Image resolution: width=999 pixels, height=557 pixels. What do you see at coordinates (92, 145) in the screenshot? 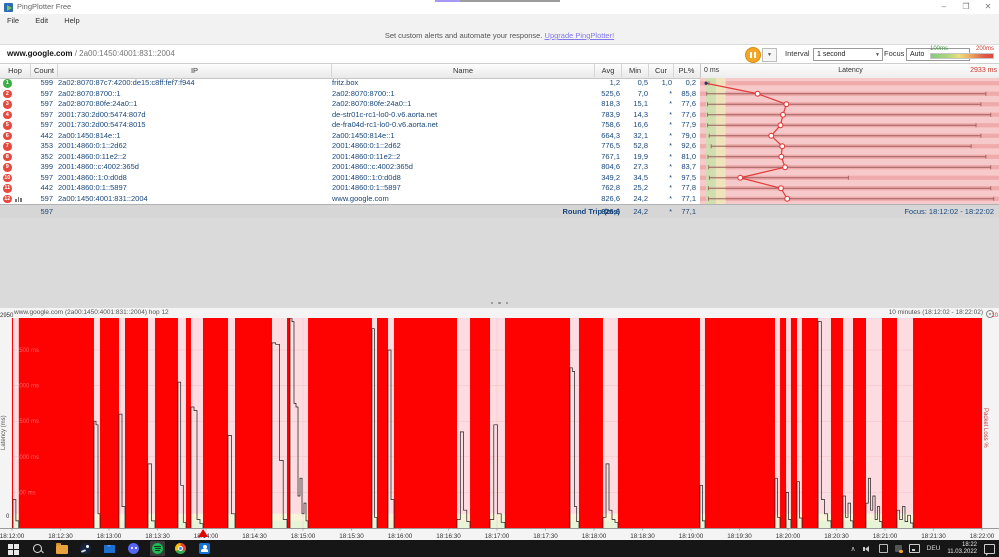
I see `ip-cell: 2001:4860:0:1::2d62` at bounding box center [92, 145].